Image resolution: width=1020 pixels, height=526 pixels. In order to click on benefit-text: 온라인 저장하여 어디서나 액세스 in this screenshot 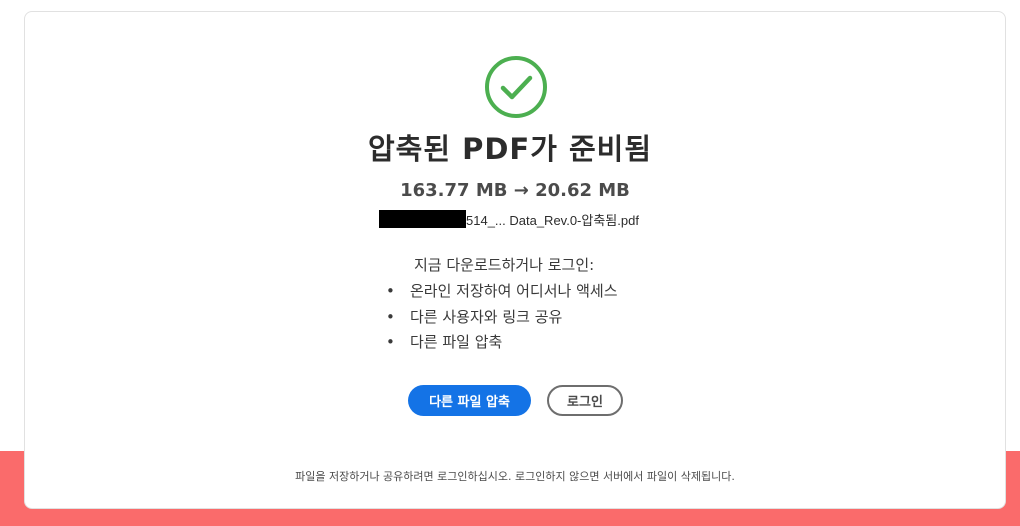, I will do `click(514, 291)`.